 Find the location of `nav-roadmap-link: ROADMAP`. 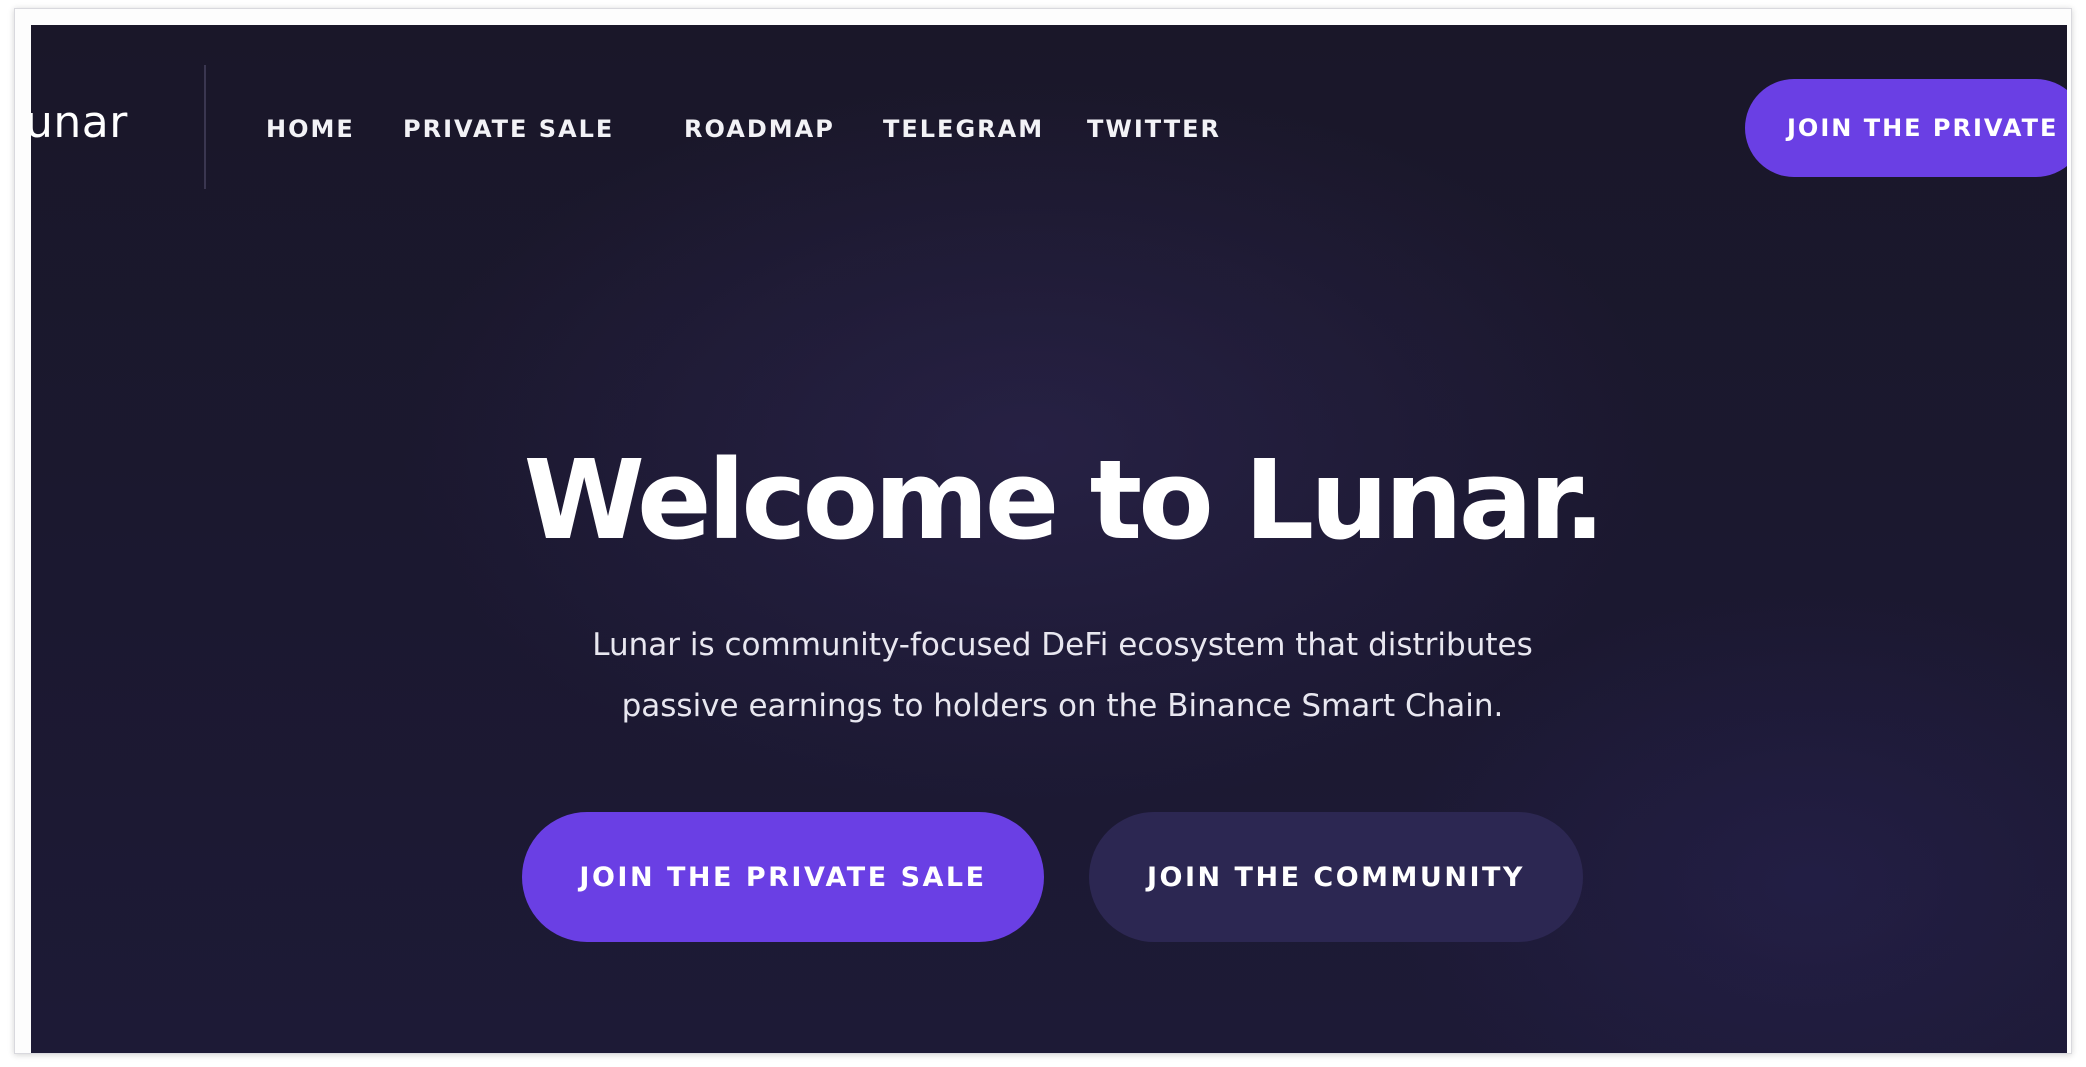

nav-roadmap-link: ROADMAP is located at coordinates (759, 129).